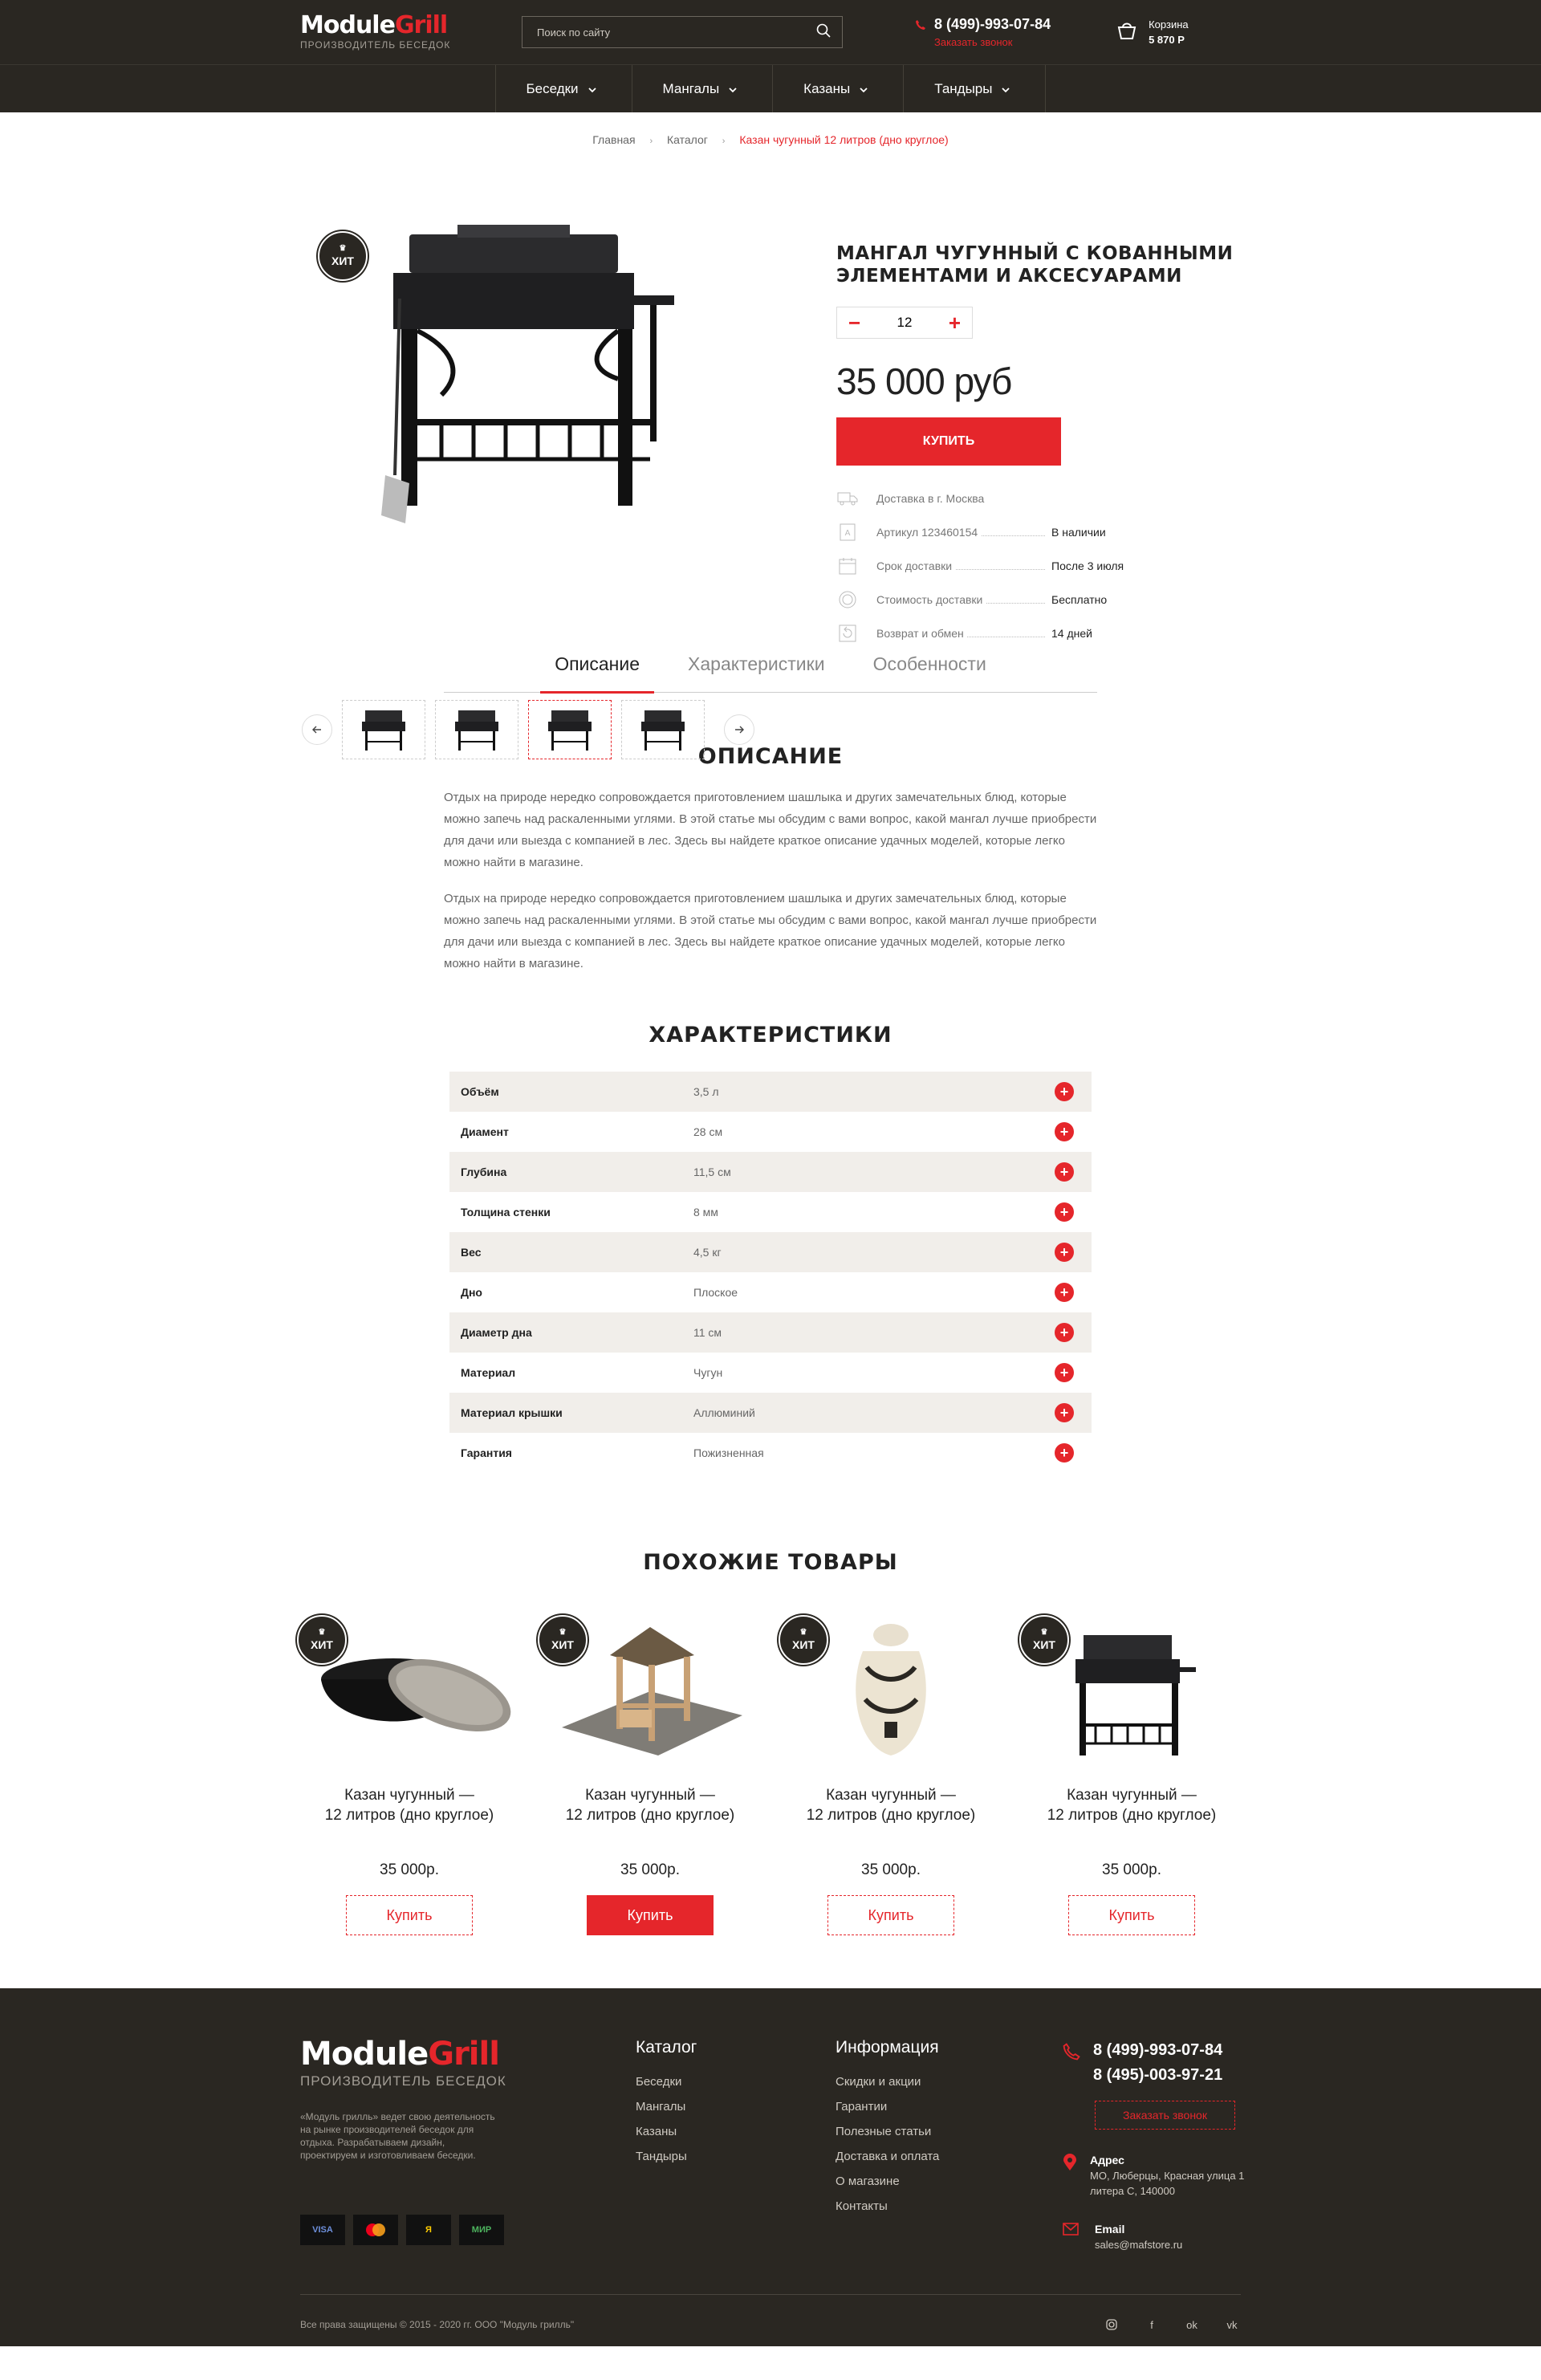 This screenshot has width=1541, height=2380. What do you see at coordinates (930, 672) in the screenshot?
I see `tab-features: Особенности` at bounding box center [930, 672].